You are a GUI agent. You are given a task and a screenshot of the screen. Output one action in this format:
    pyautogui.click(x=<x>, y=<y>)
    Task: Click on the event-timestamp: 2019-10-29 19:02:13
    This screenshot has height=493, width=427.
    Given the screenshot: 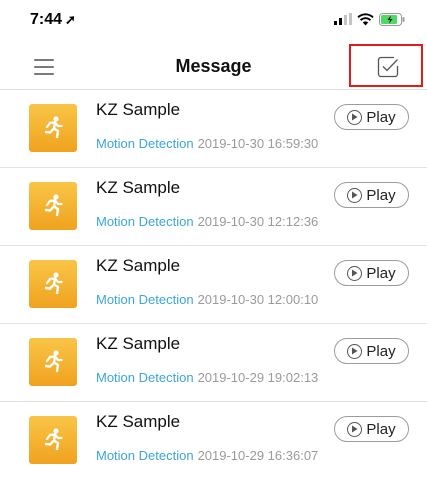 What is the action you would take?
    pyautogui.click(x=258, y=377)
    